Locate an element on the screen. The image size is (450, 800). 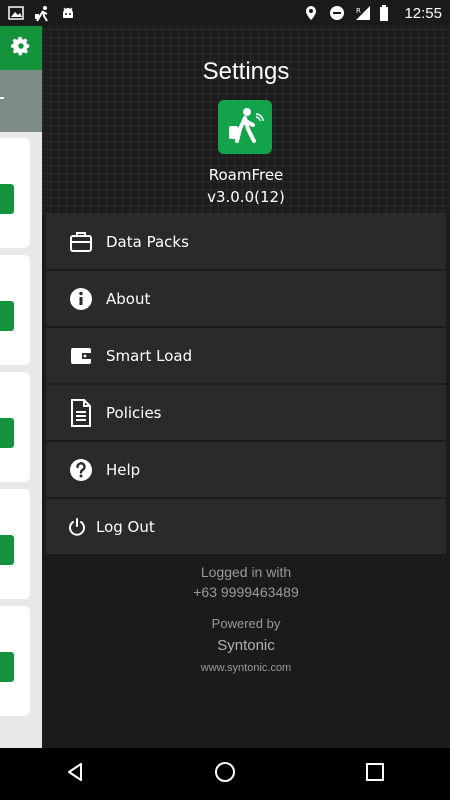
info-icon is located at coordinates (81, 299).